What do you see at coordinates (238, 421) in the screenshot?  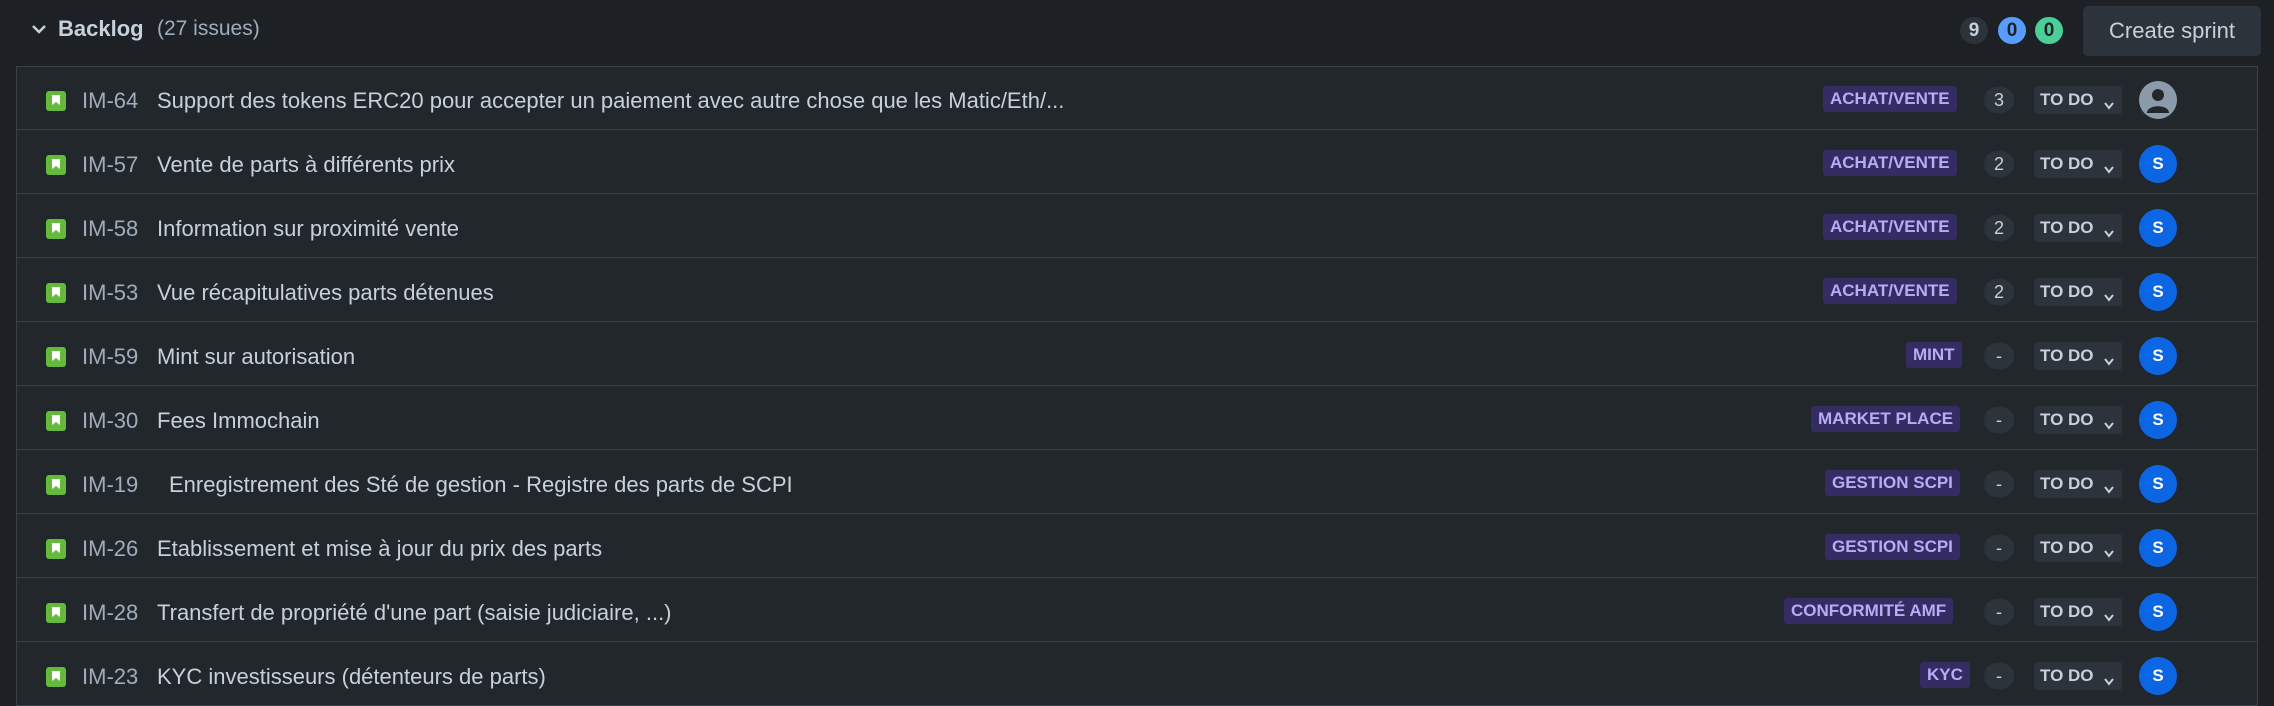 I see `issue-summary: Fees Immochain` at bounding box center [238, 421].